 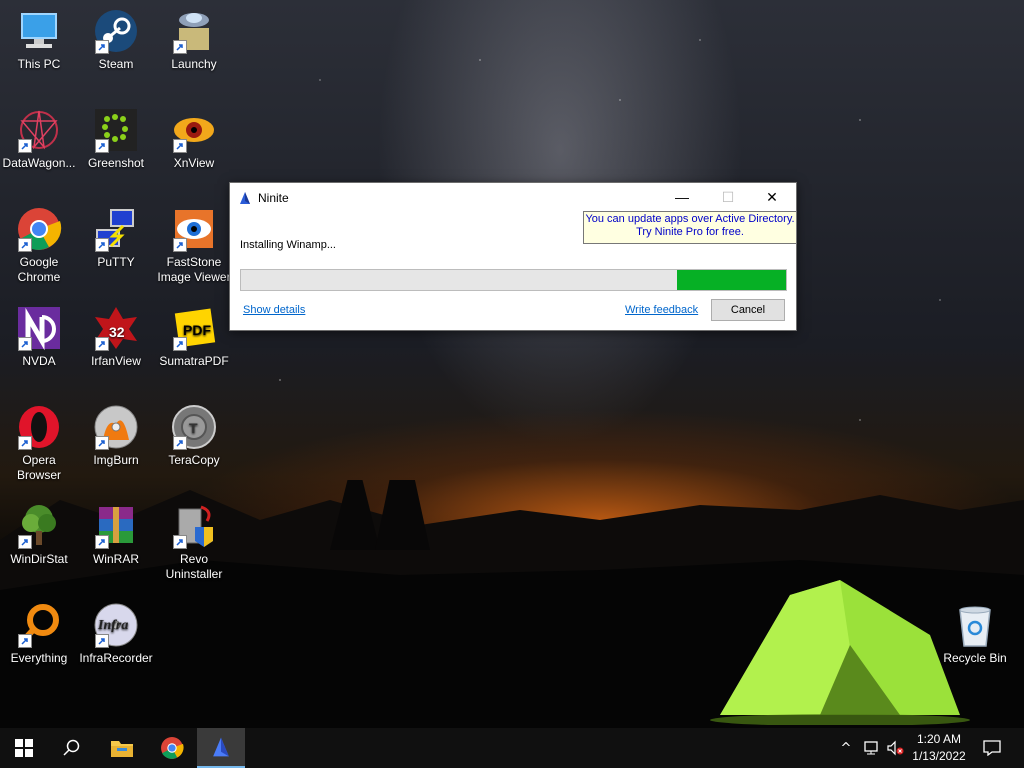 I want to click on chrome-icon, so click(x=172, y=748).